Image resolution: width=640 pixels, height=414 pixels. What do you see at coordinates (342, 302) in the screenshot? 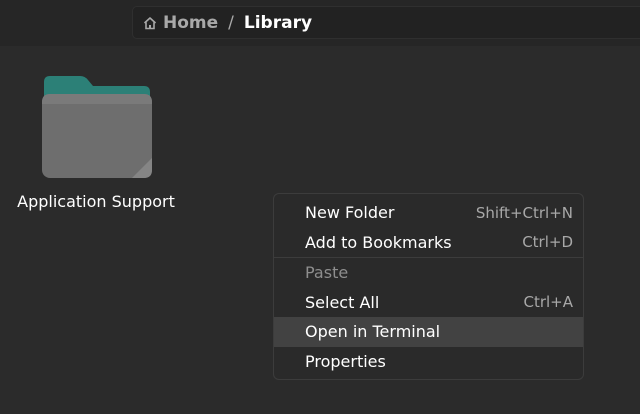
I see `menu-item-label: Select All` at bounding box center [342, 302].